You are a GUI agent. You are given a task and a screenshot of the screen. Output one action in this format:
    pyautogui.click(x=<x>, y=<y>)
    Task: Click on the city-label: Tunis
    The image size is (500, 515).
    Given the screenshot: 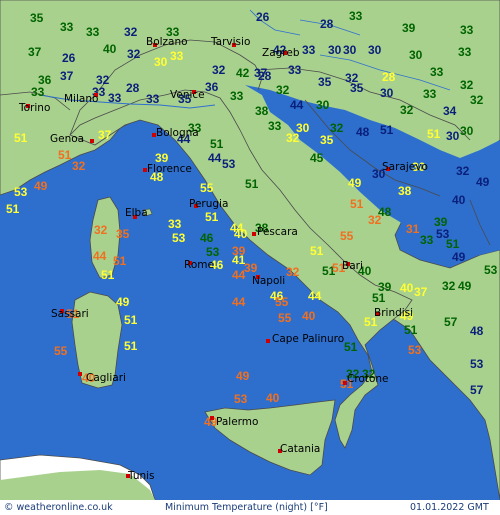 What is the action you would take?
    pyautogui.click(x=141, y=476)
    